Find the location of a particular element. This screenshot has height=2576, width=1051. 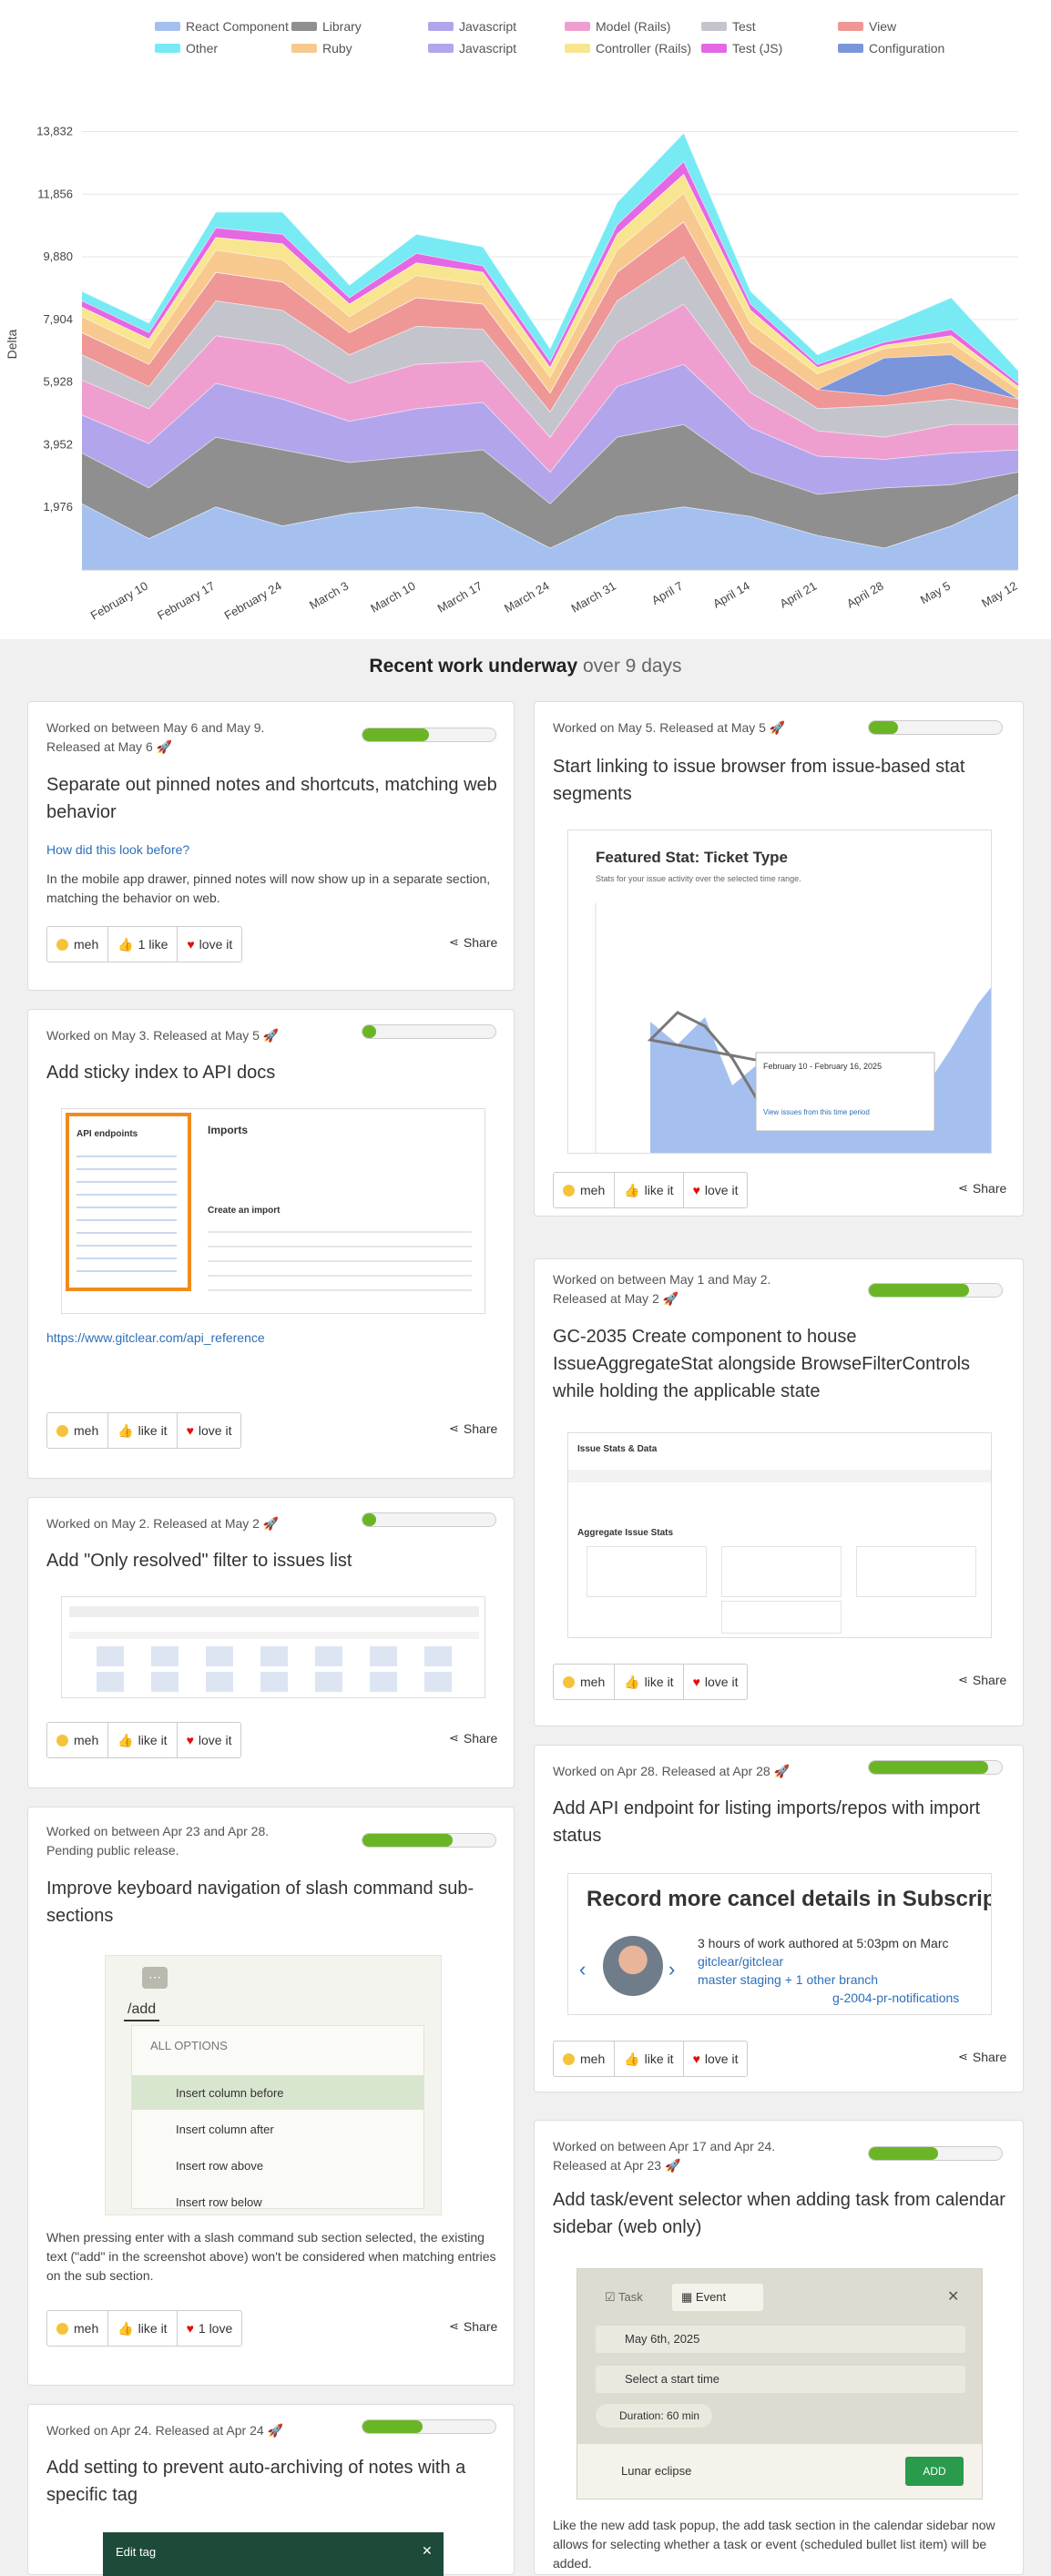

card-meta: Worked on Apr 28. Released at Apr 28 🚀 is located at coordinates (671, 1771).